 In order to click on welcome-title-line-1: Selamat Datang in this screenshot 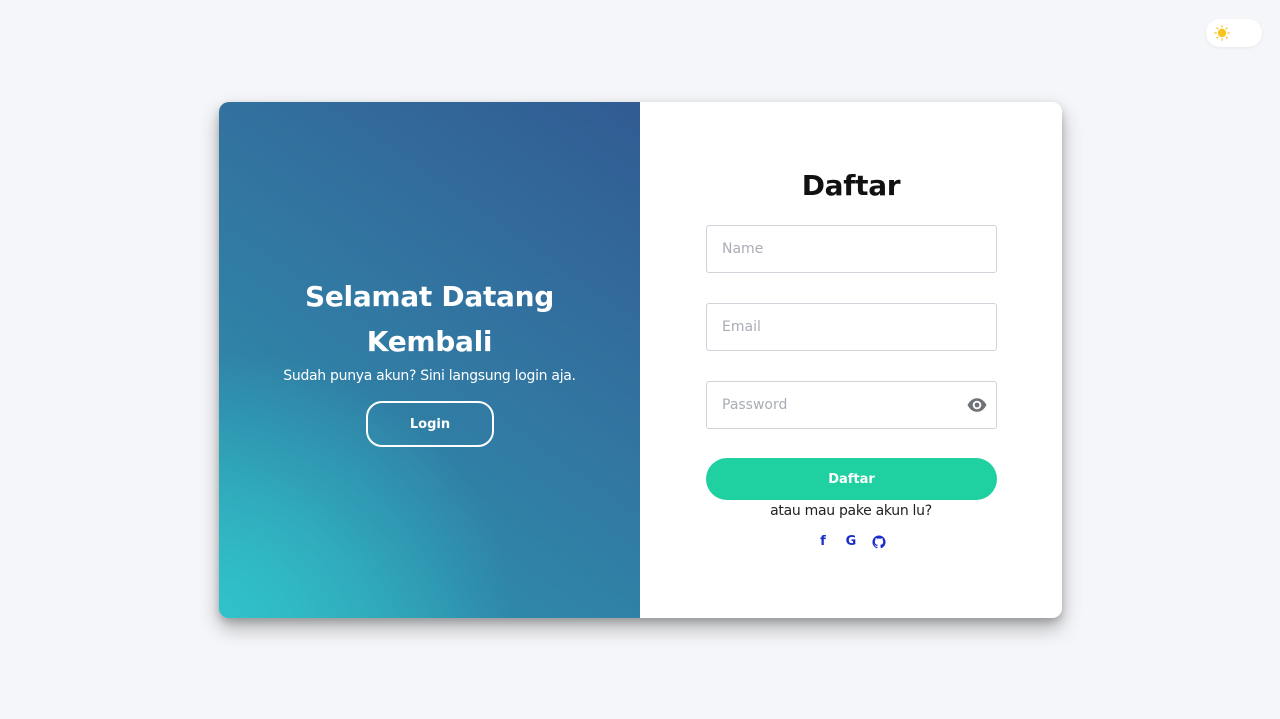, I will do `click(429, 296)`.